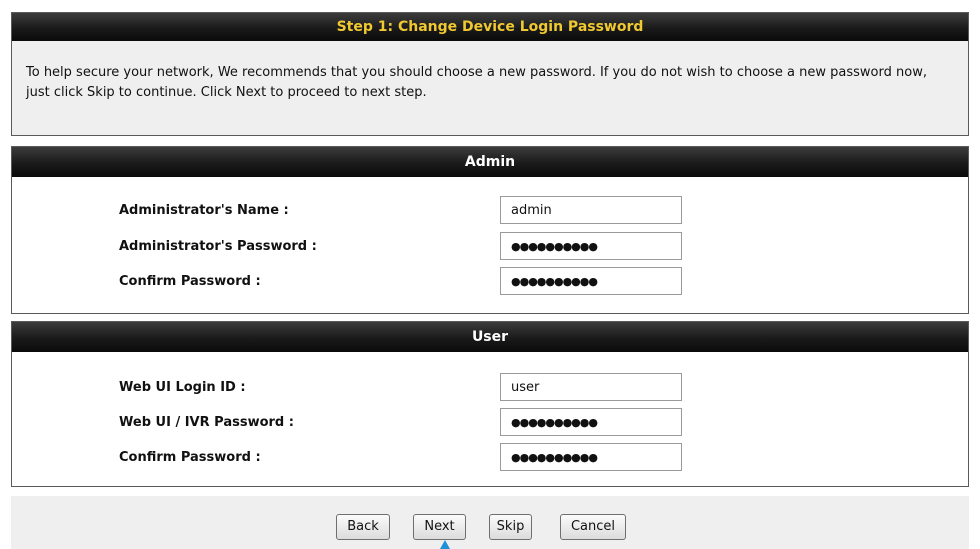 The height and width of the screenshot is (549, 980). What do you see at coordinates (591, 281) in the screenshot?
I see `admin-confirm-input` at bounding box center [591, 281].